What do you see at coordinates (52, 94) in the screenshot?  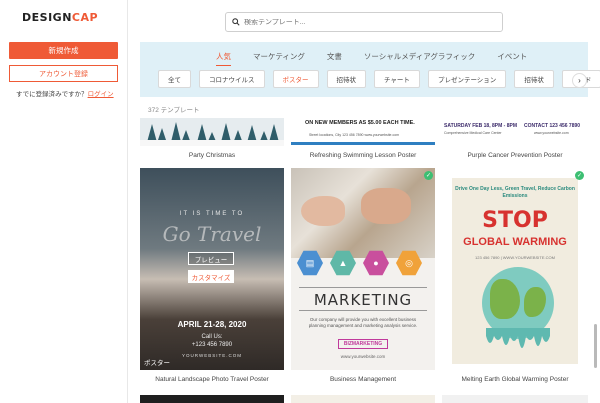 I see `login-prompt-text: すでに登録済みですか？` at bounding box center [52, 94].